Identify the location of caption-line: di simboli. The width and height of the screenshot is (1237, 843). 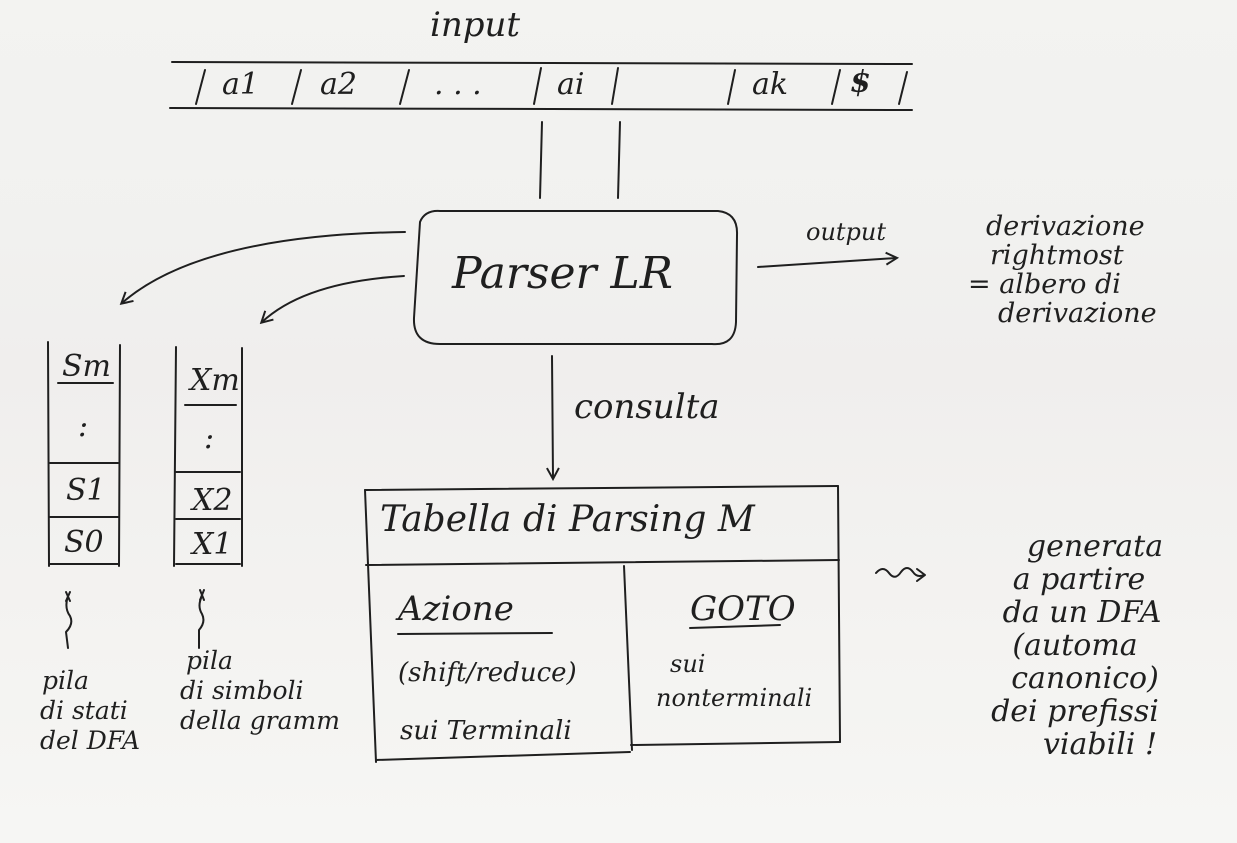
(242, 690).